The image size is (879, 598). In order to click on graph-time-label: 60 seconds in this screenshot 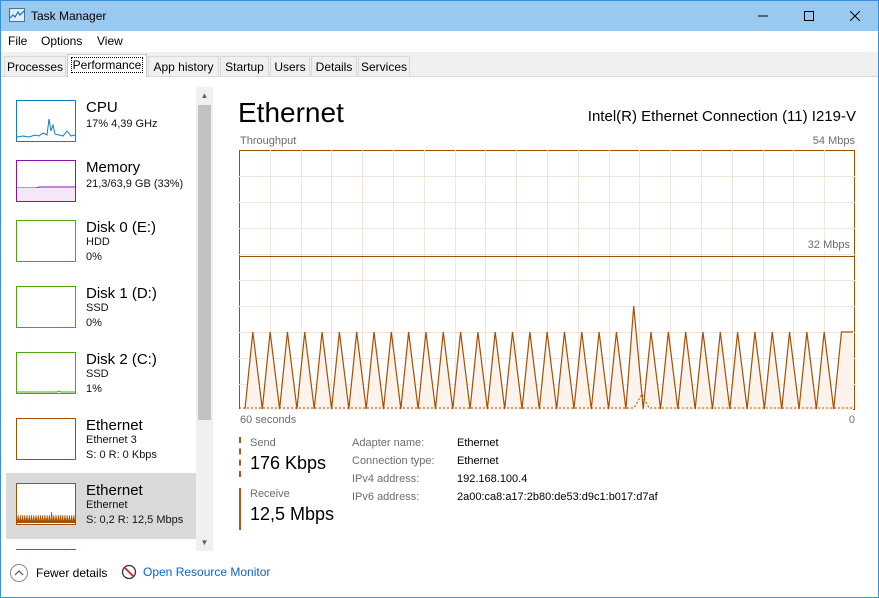, I will do `click(268, 420)`.